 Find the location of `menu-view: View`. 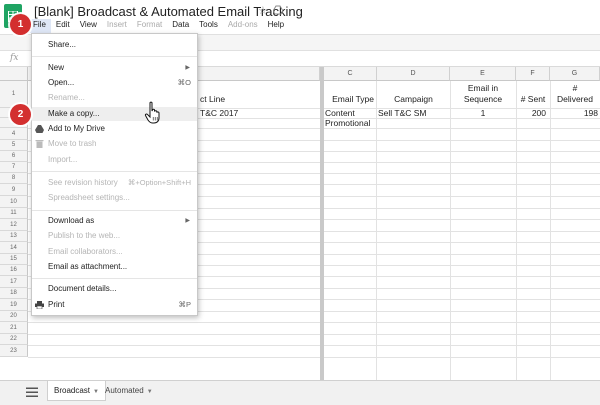

menu-view: View is located at coordinates (88, 26).